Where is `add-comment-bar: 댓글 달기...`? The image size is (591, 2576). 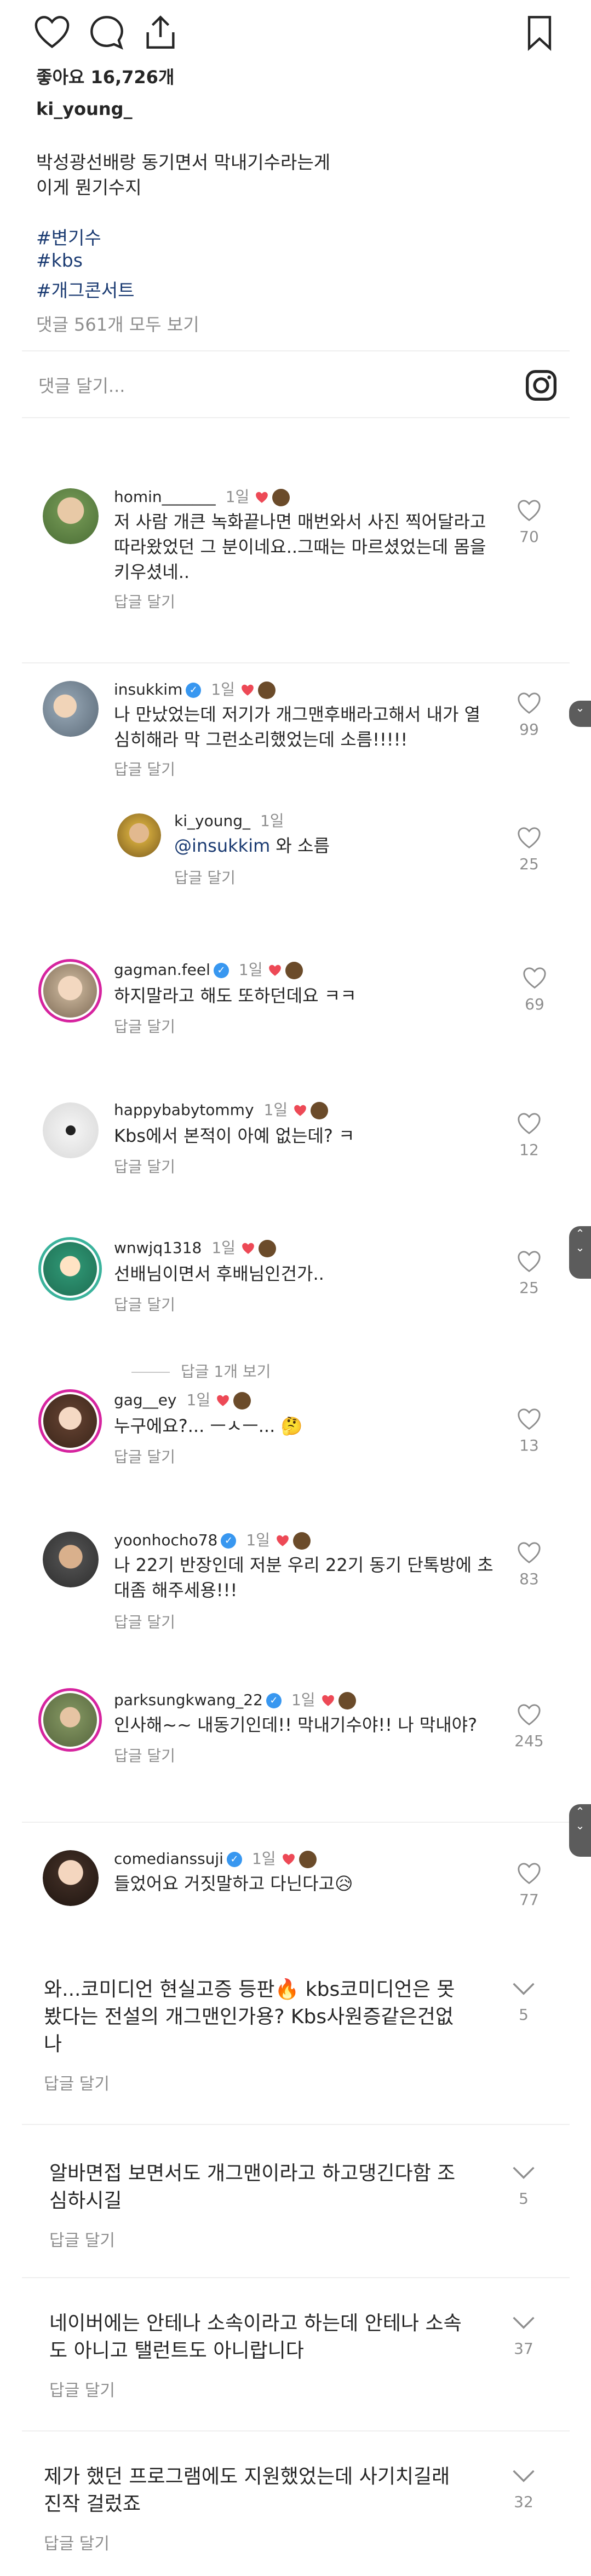
add-comment-bar: 댓글 달기... is located at coordinates (296, 384).